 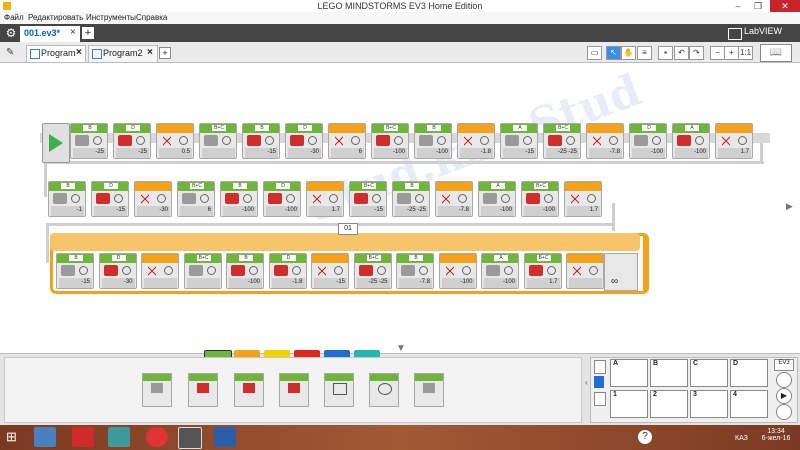 I want to click on mode-selector, so click(x=218, y=153).